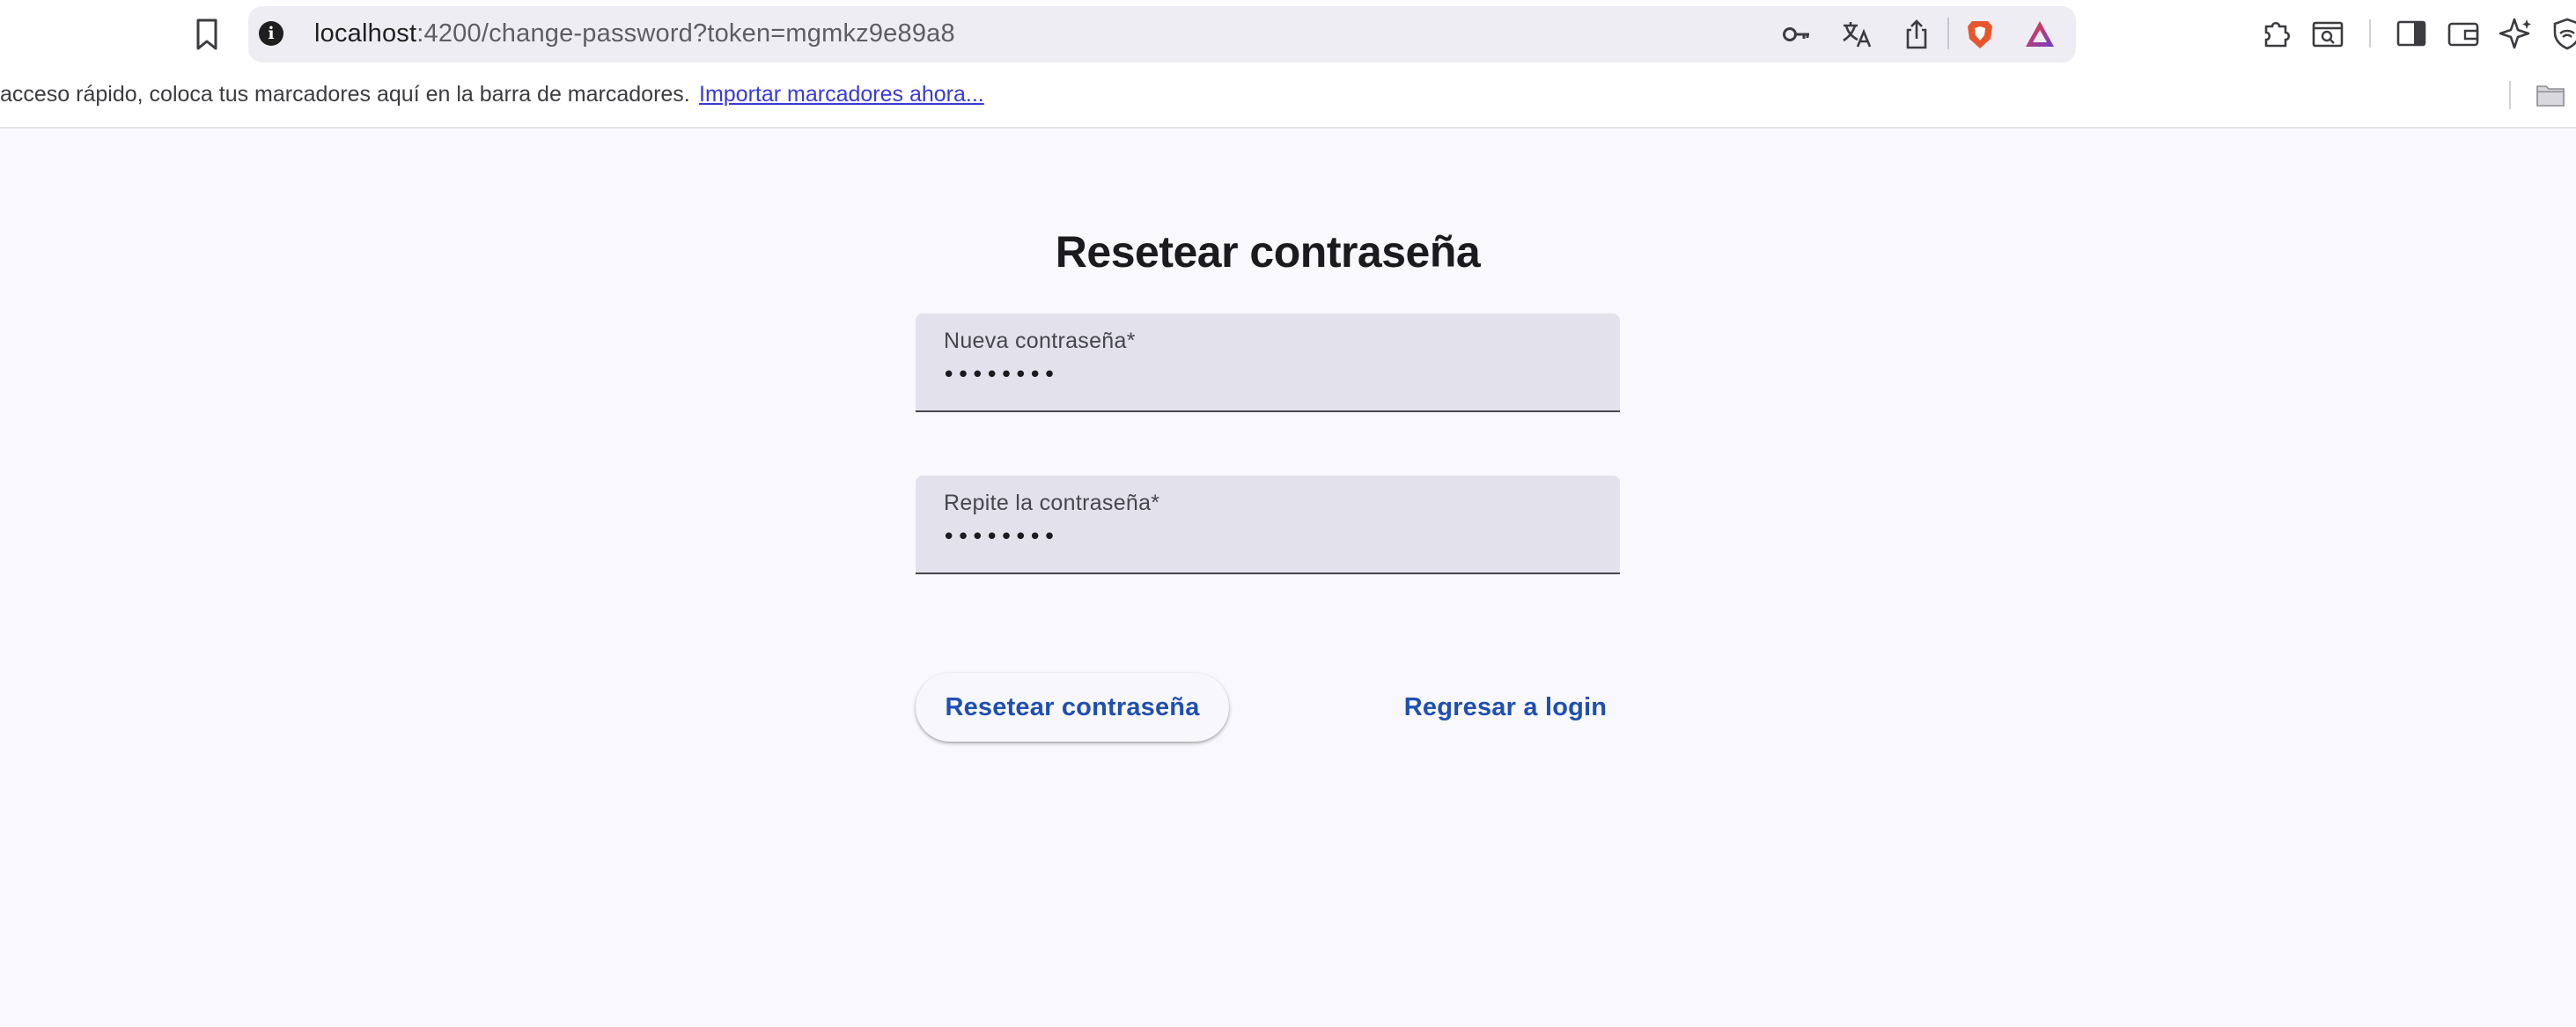 The width and height of the screenshot is (2576, 1027). I want to click on back-to-login-button: Regresar a login, so click(1506, 707).